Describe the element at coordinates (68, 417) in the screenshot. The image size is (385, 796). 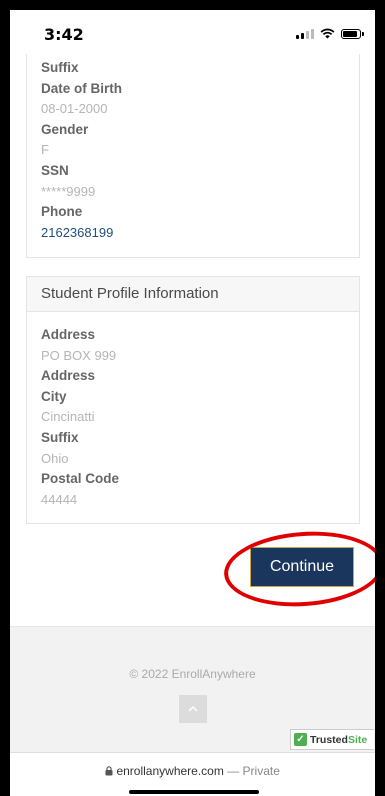
I see `field-value: Cincinatti` at that location.